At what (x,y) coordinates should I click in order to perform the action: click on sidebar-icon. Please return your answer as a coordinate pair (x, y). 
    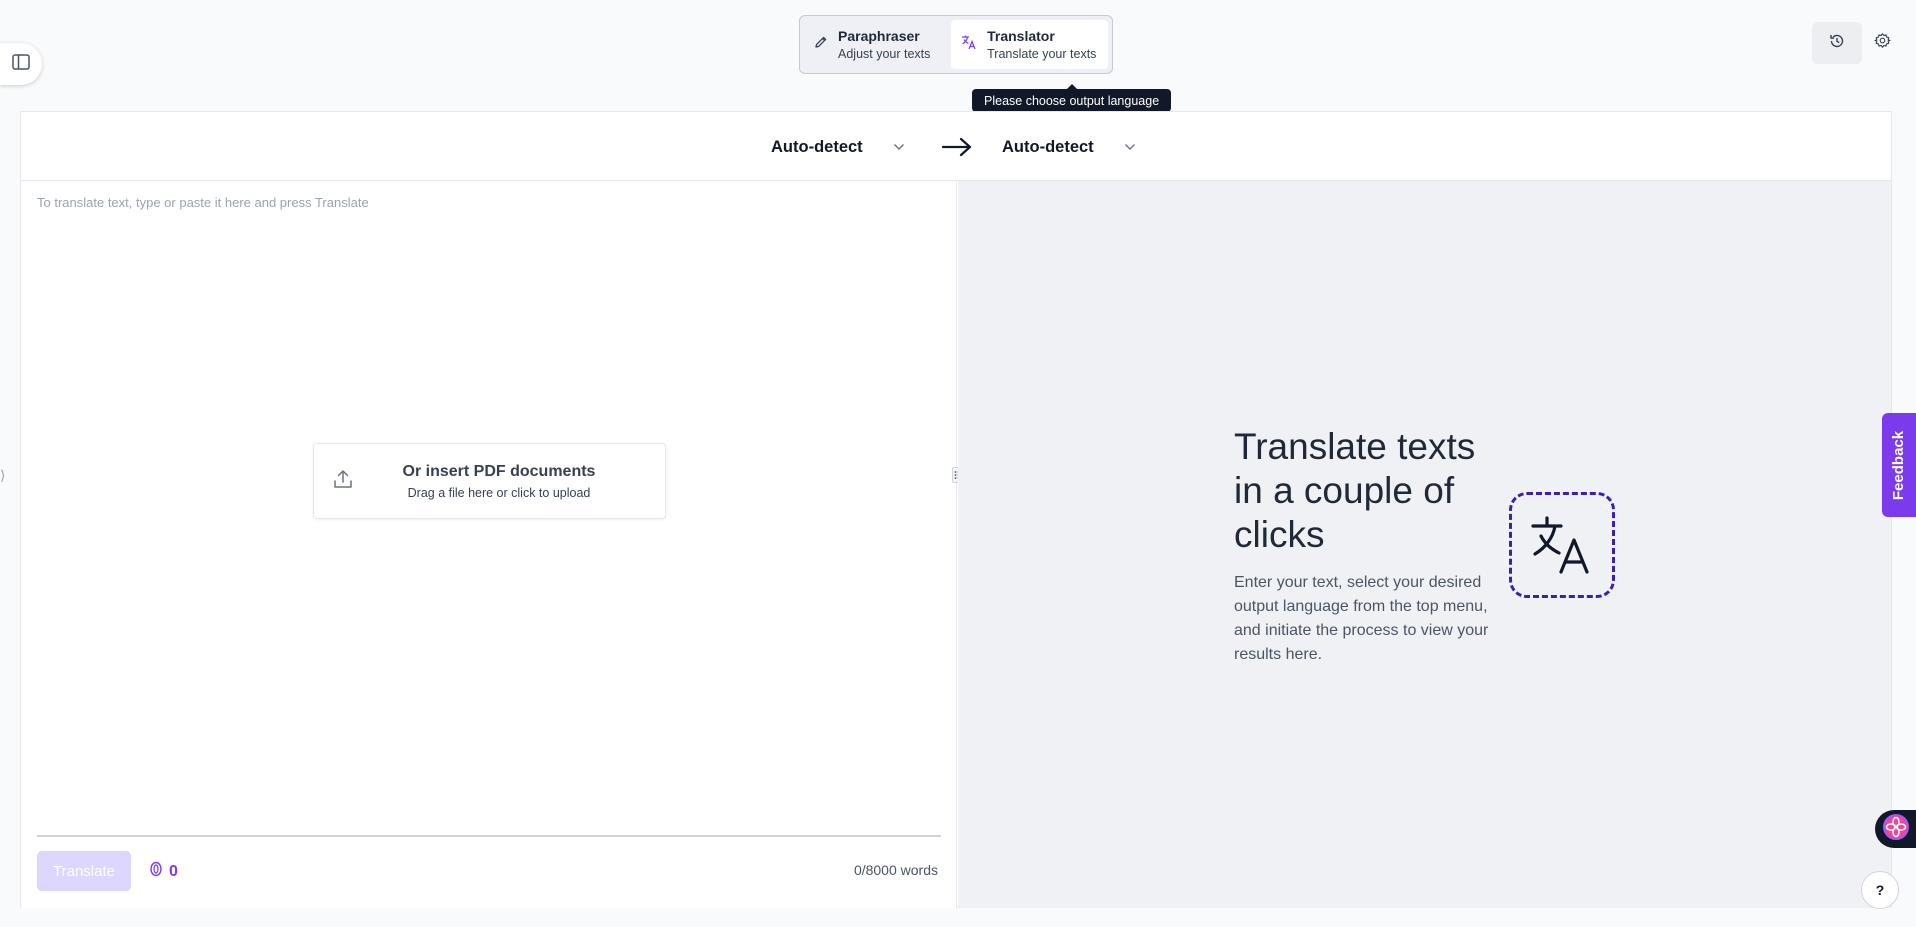
    Looking at the image, I should click on (21, 64).